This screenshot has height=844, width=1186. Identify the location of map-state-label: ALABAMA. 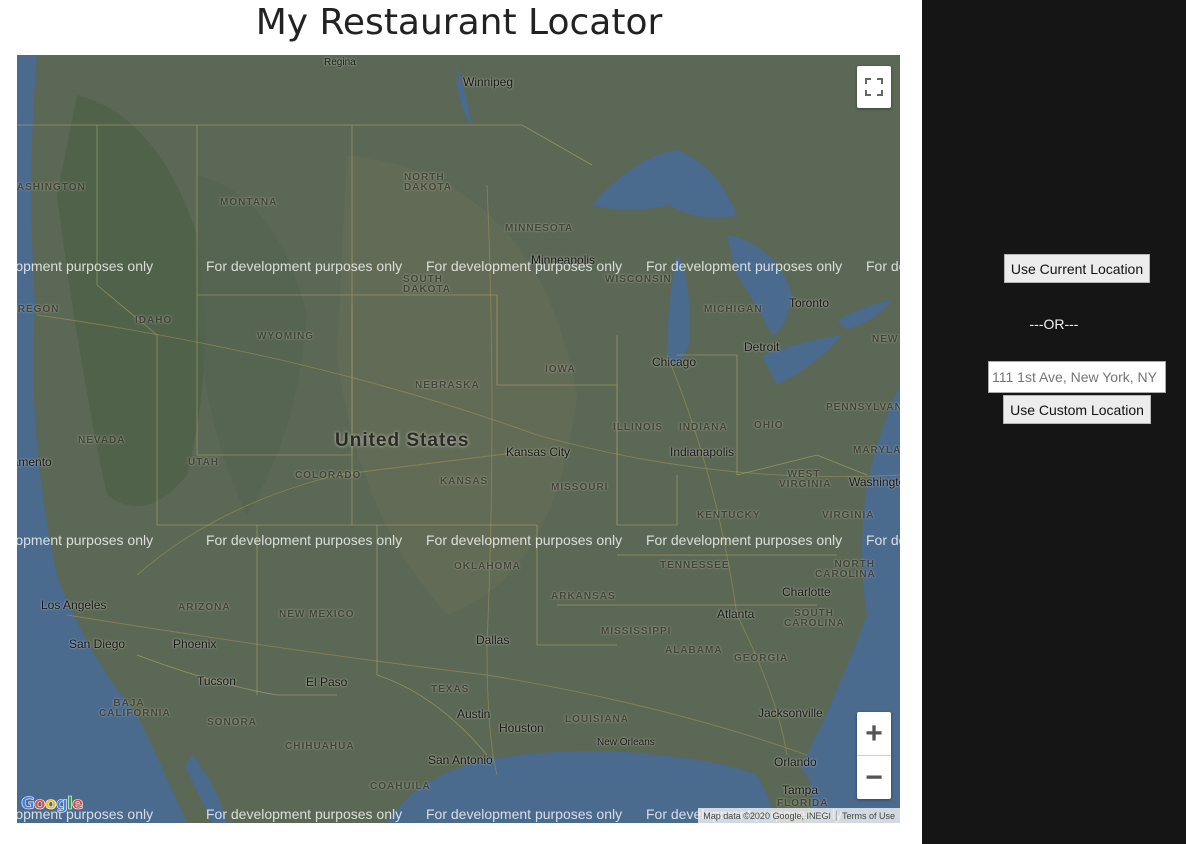
(694, 650).